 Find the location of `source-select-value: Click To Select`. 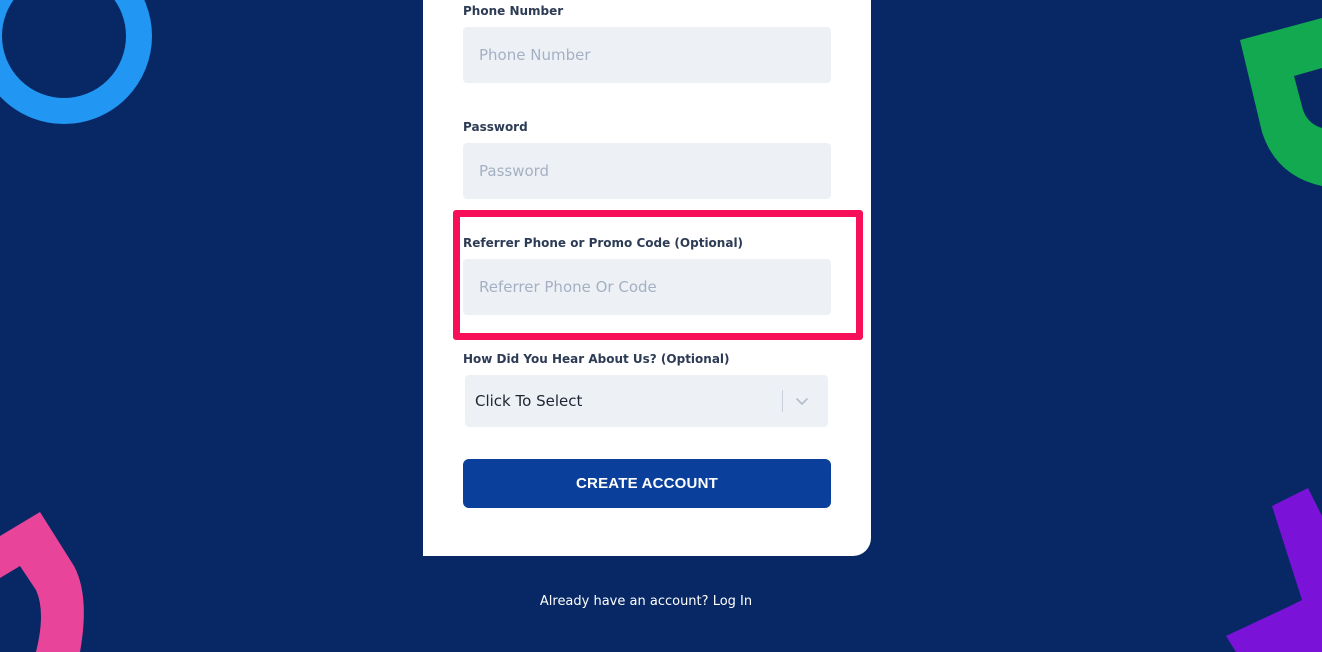

source-select-value: Click To Select is located at coordinates (529, 401).